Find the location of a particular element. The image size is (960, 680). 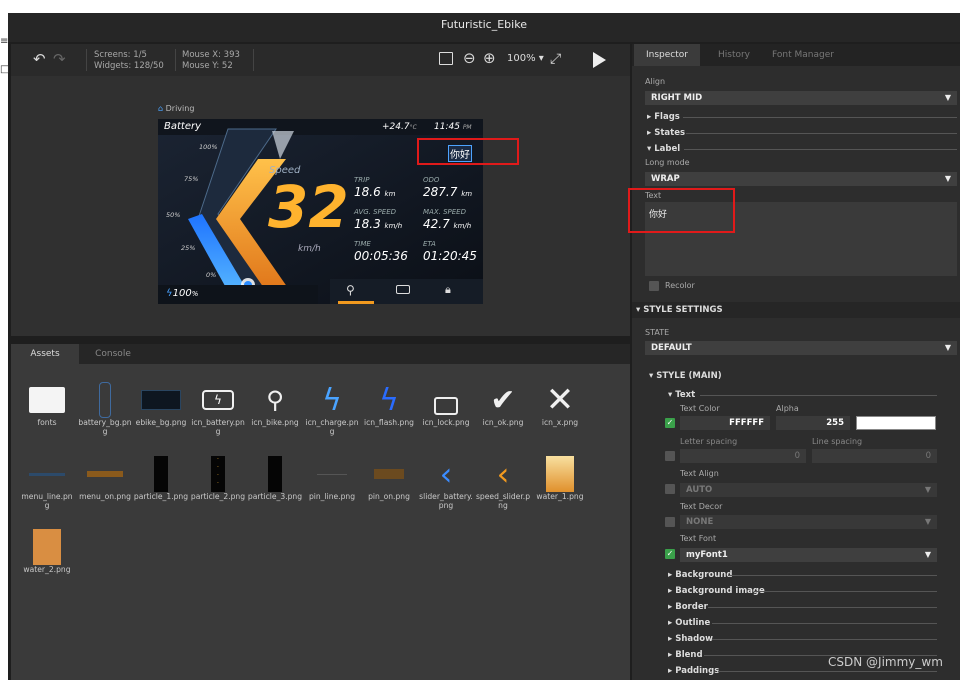

asset-item: ‹ speed_slider.png is located at coordinates (503, 482).